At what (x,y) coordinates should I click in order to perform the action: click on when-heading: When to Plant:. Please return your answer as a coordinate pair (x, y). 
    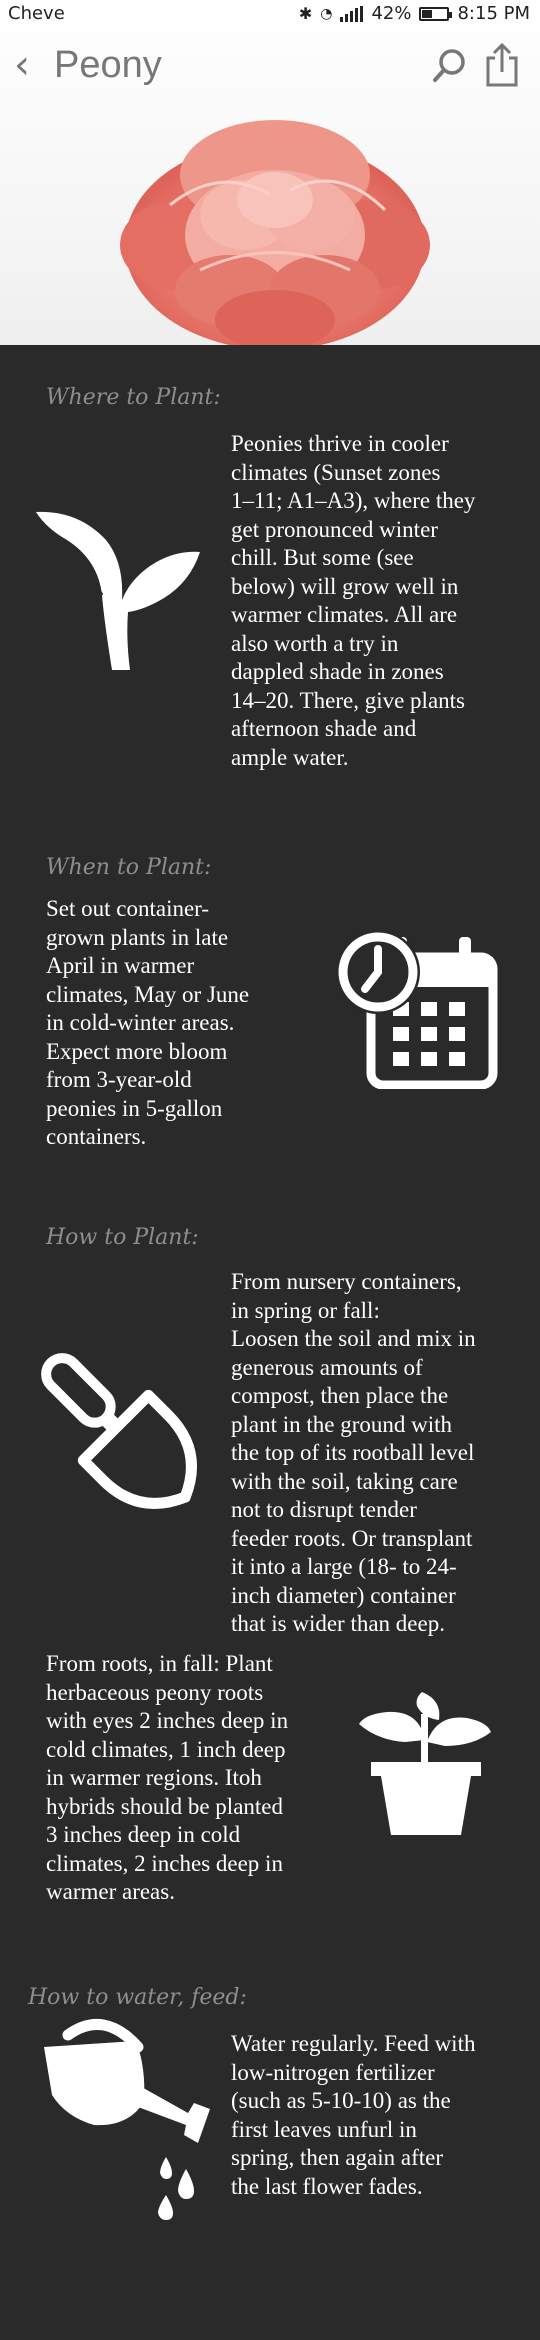
    Looking at the image, I should click on (129, 867).